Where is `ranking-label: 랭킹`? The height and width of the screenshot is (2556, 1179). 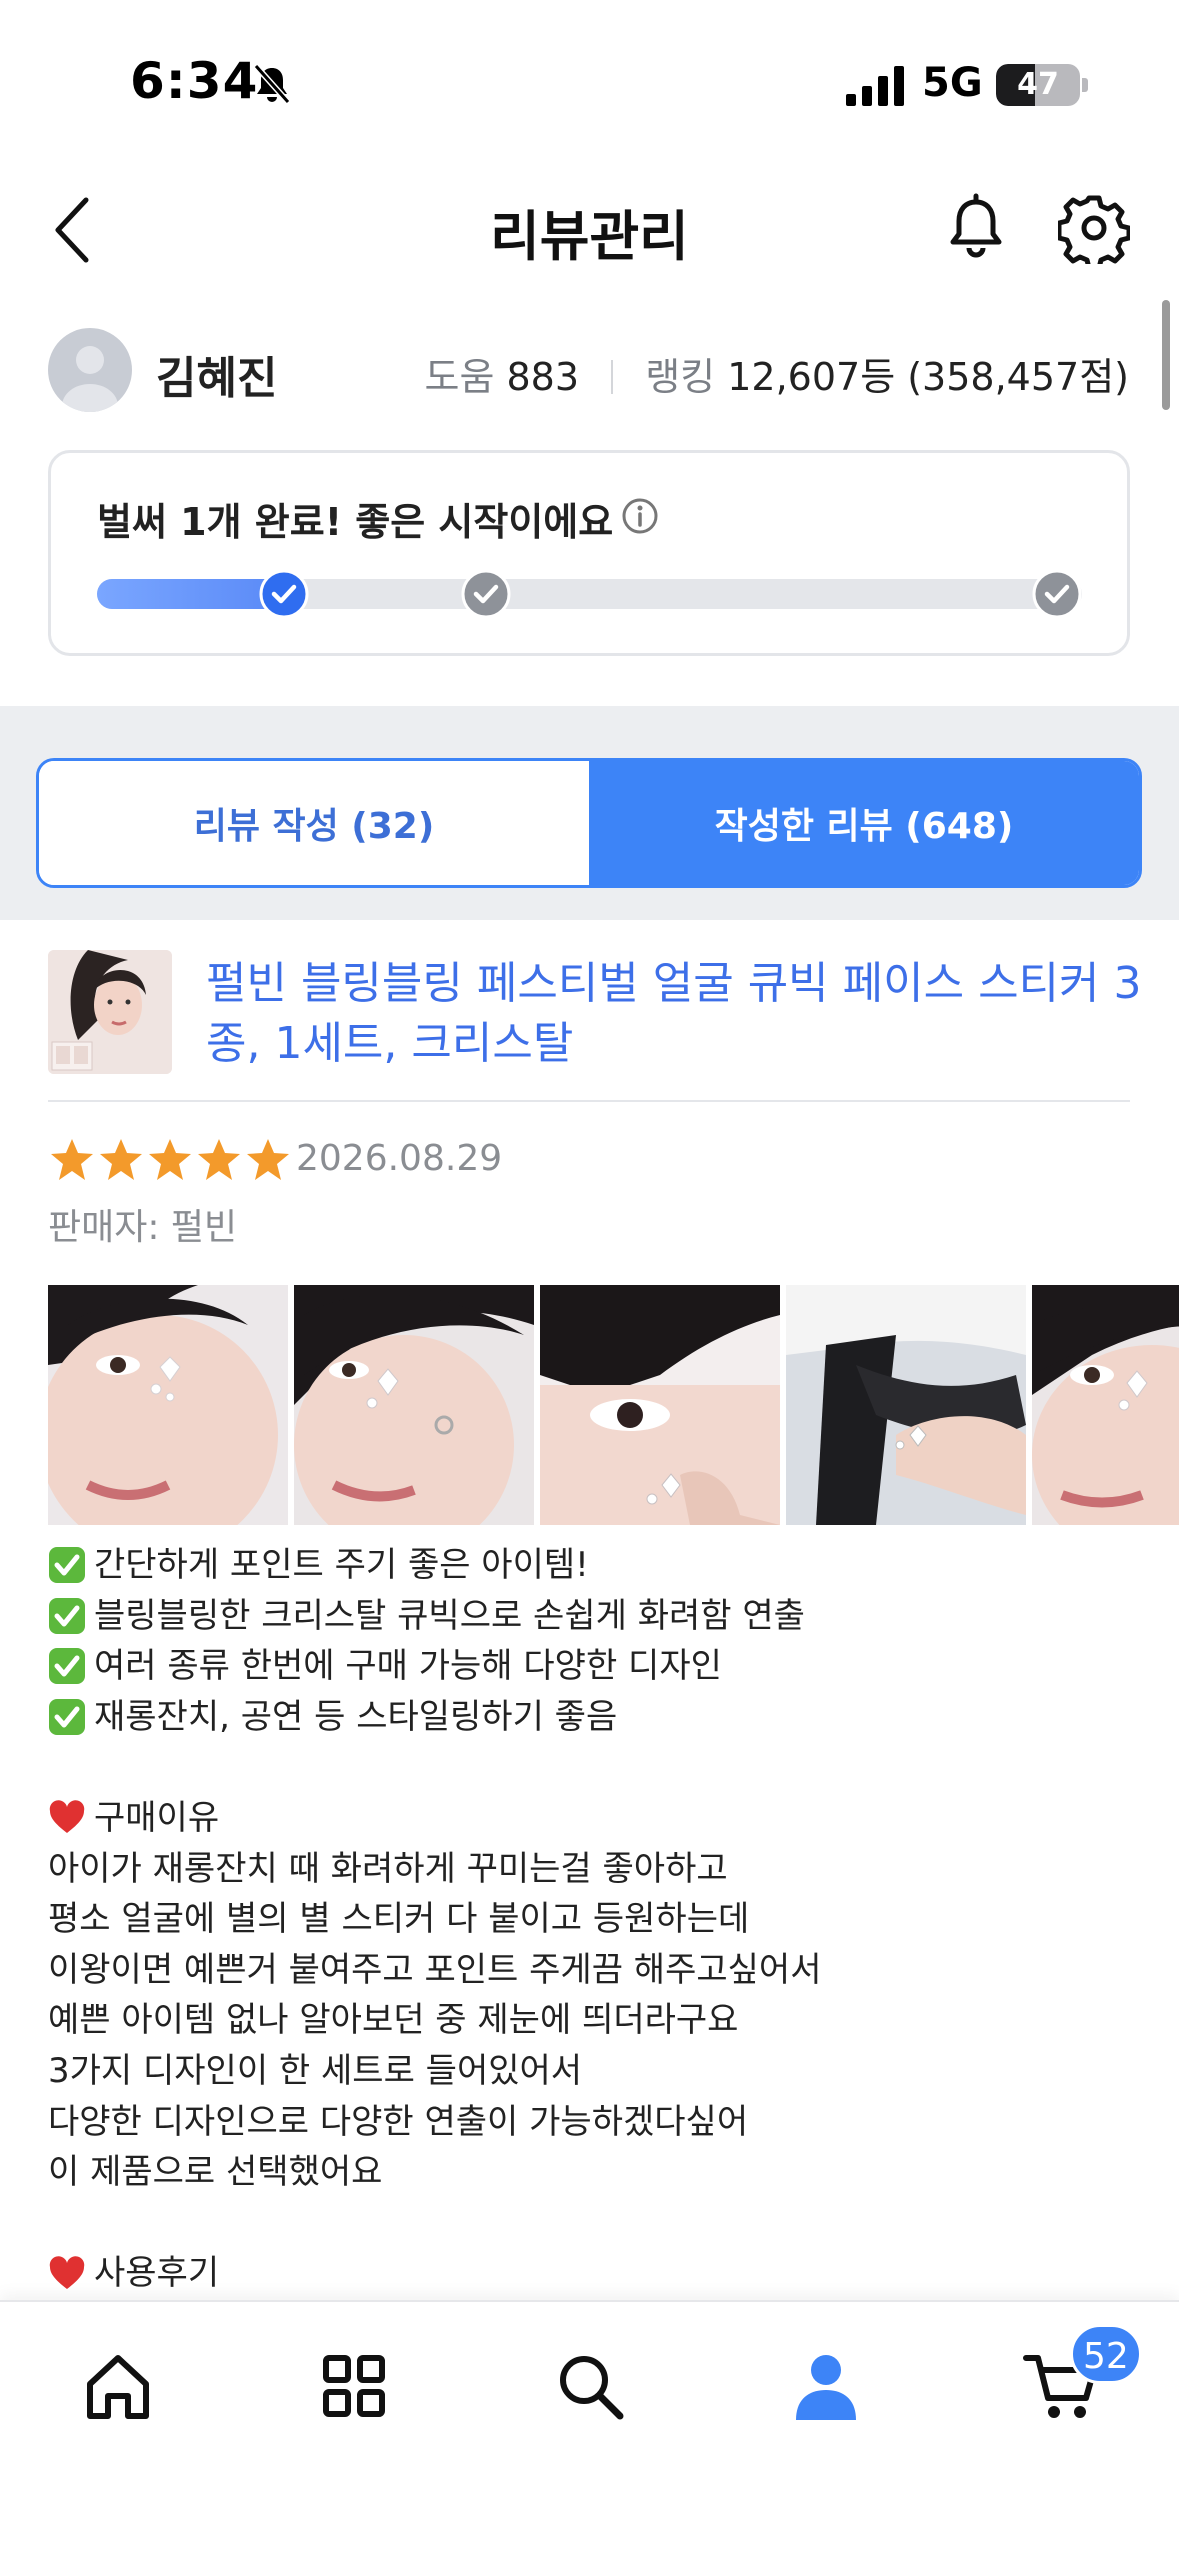 ranking-label: 랭킹 is located at coordinates (680, 377).